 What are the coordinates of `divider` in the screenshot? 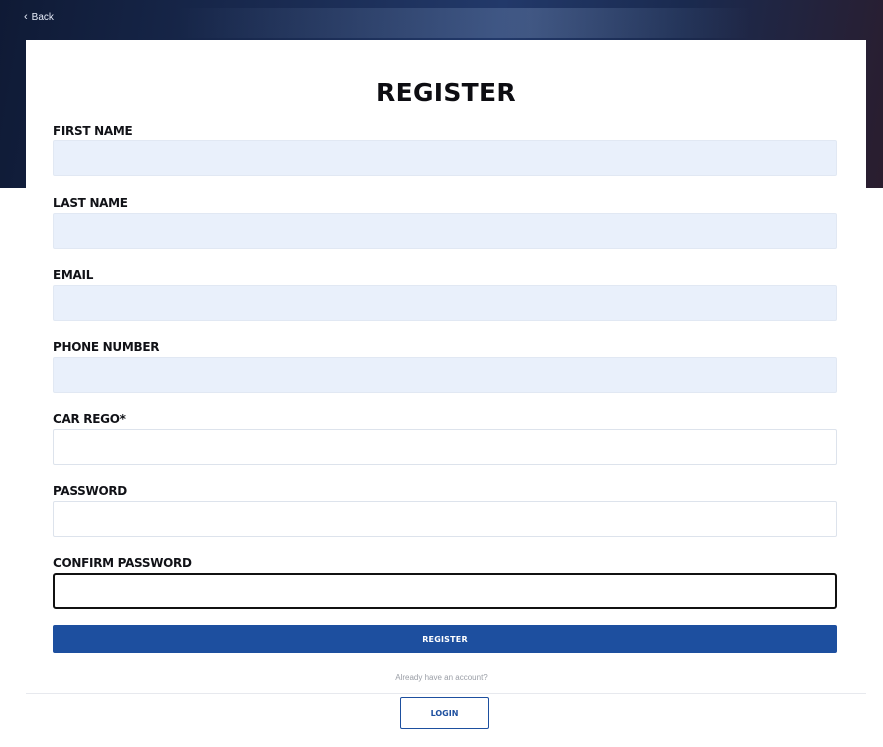 It's located at (446, 693).